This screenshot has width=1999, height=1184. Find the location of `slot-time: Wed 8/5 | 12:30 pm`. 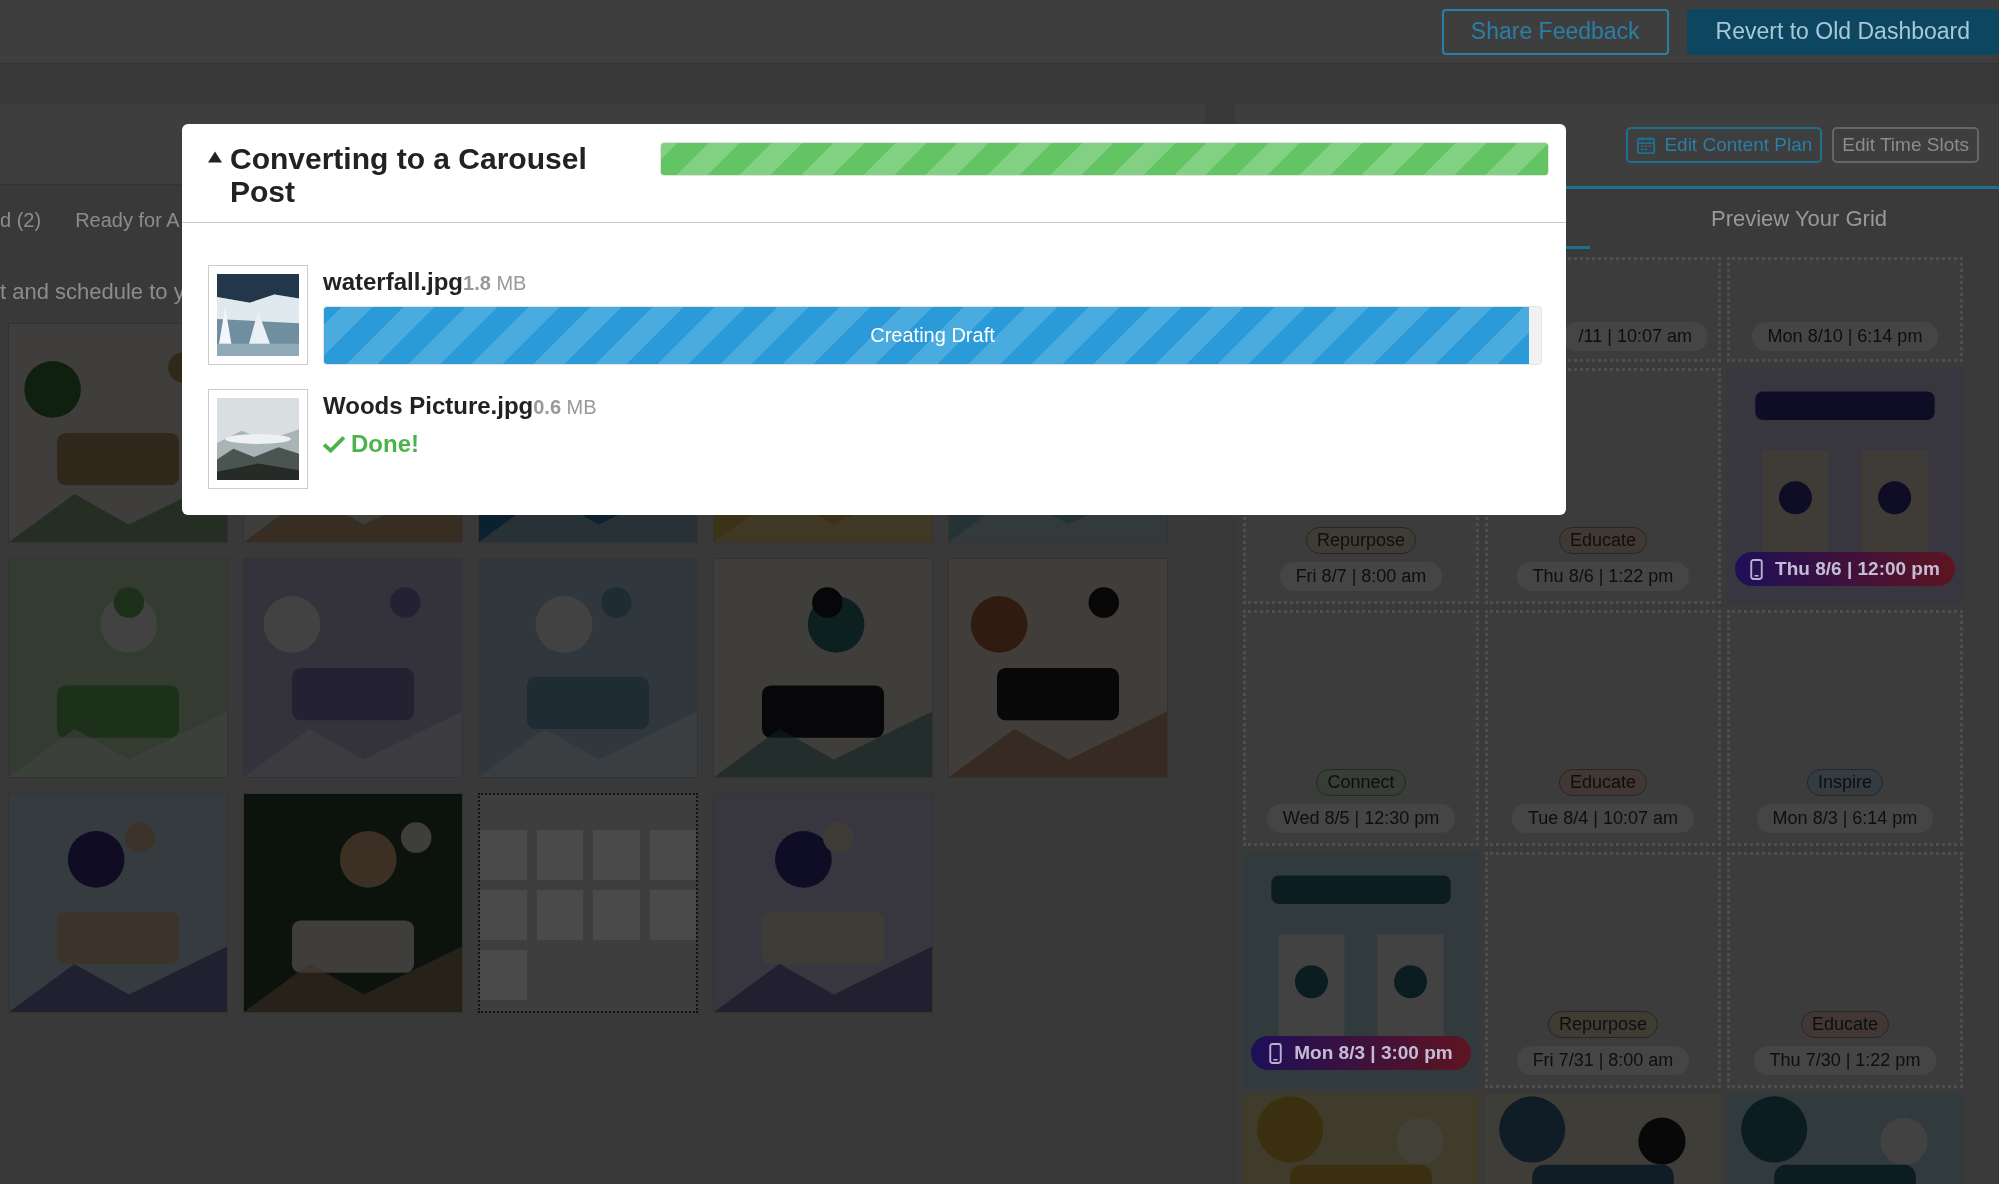

slot-time: Wed 8/5 | 12:30 pm is located at coordinates (1361, 818).